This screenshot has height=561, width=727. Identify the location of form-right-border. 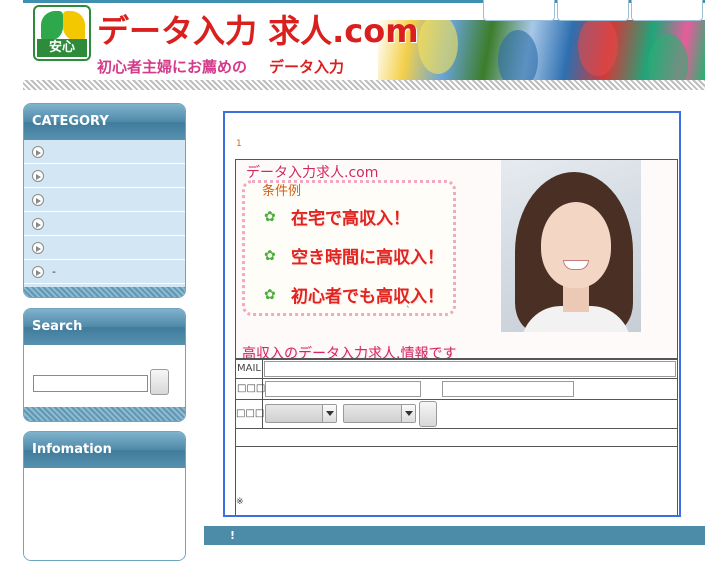
(677, 437).